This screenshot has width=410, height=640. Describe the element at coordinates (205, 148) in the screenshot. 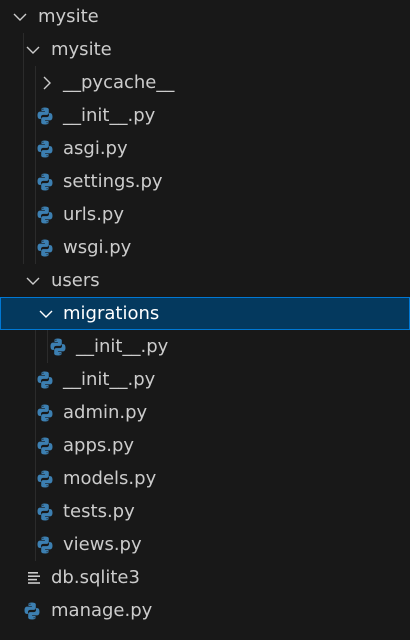

I see `tree-item-file: asgi.py` at that location.